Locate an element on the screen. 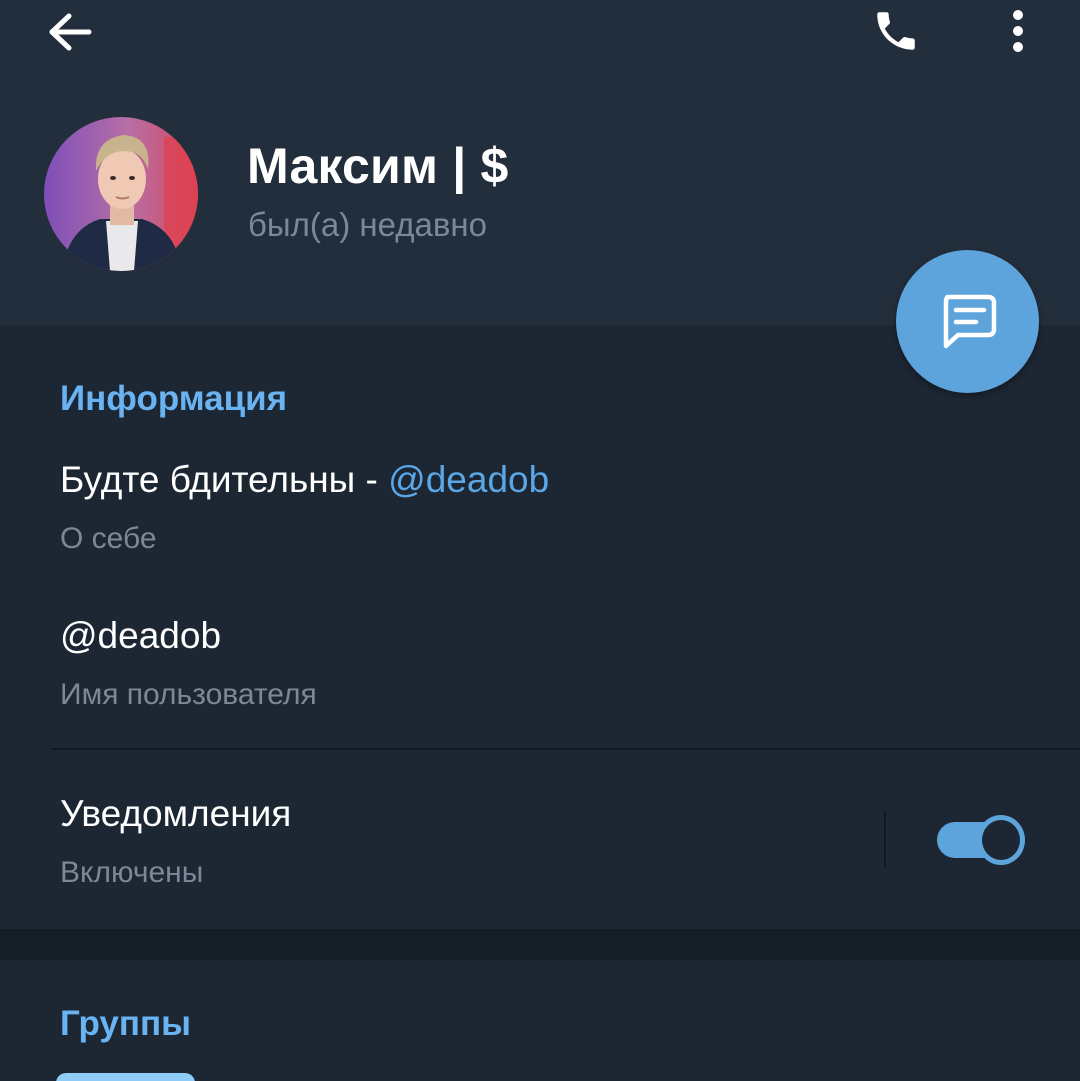 The width and height of the screenshot is (1080, 1081). more-options-button is located at coordinates (1018, 31).